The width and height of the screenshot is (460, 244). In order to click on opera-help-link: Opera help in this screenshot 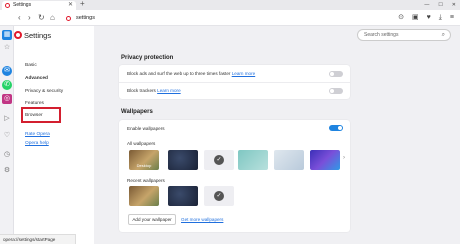, I will do `click(37, 143)`.